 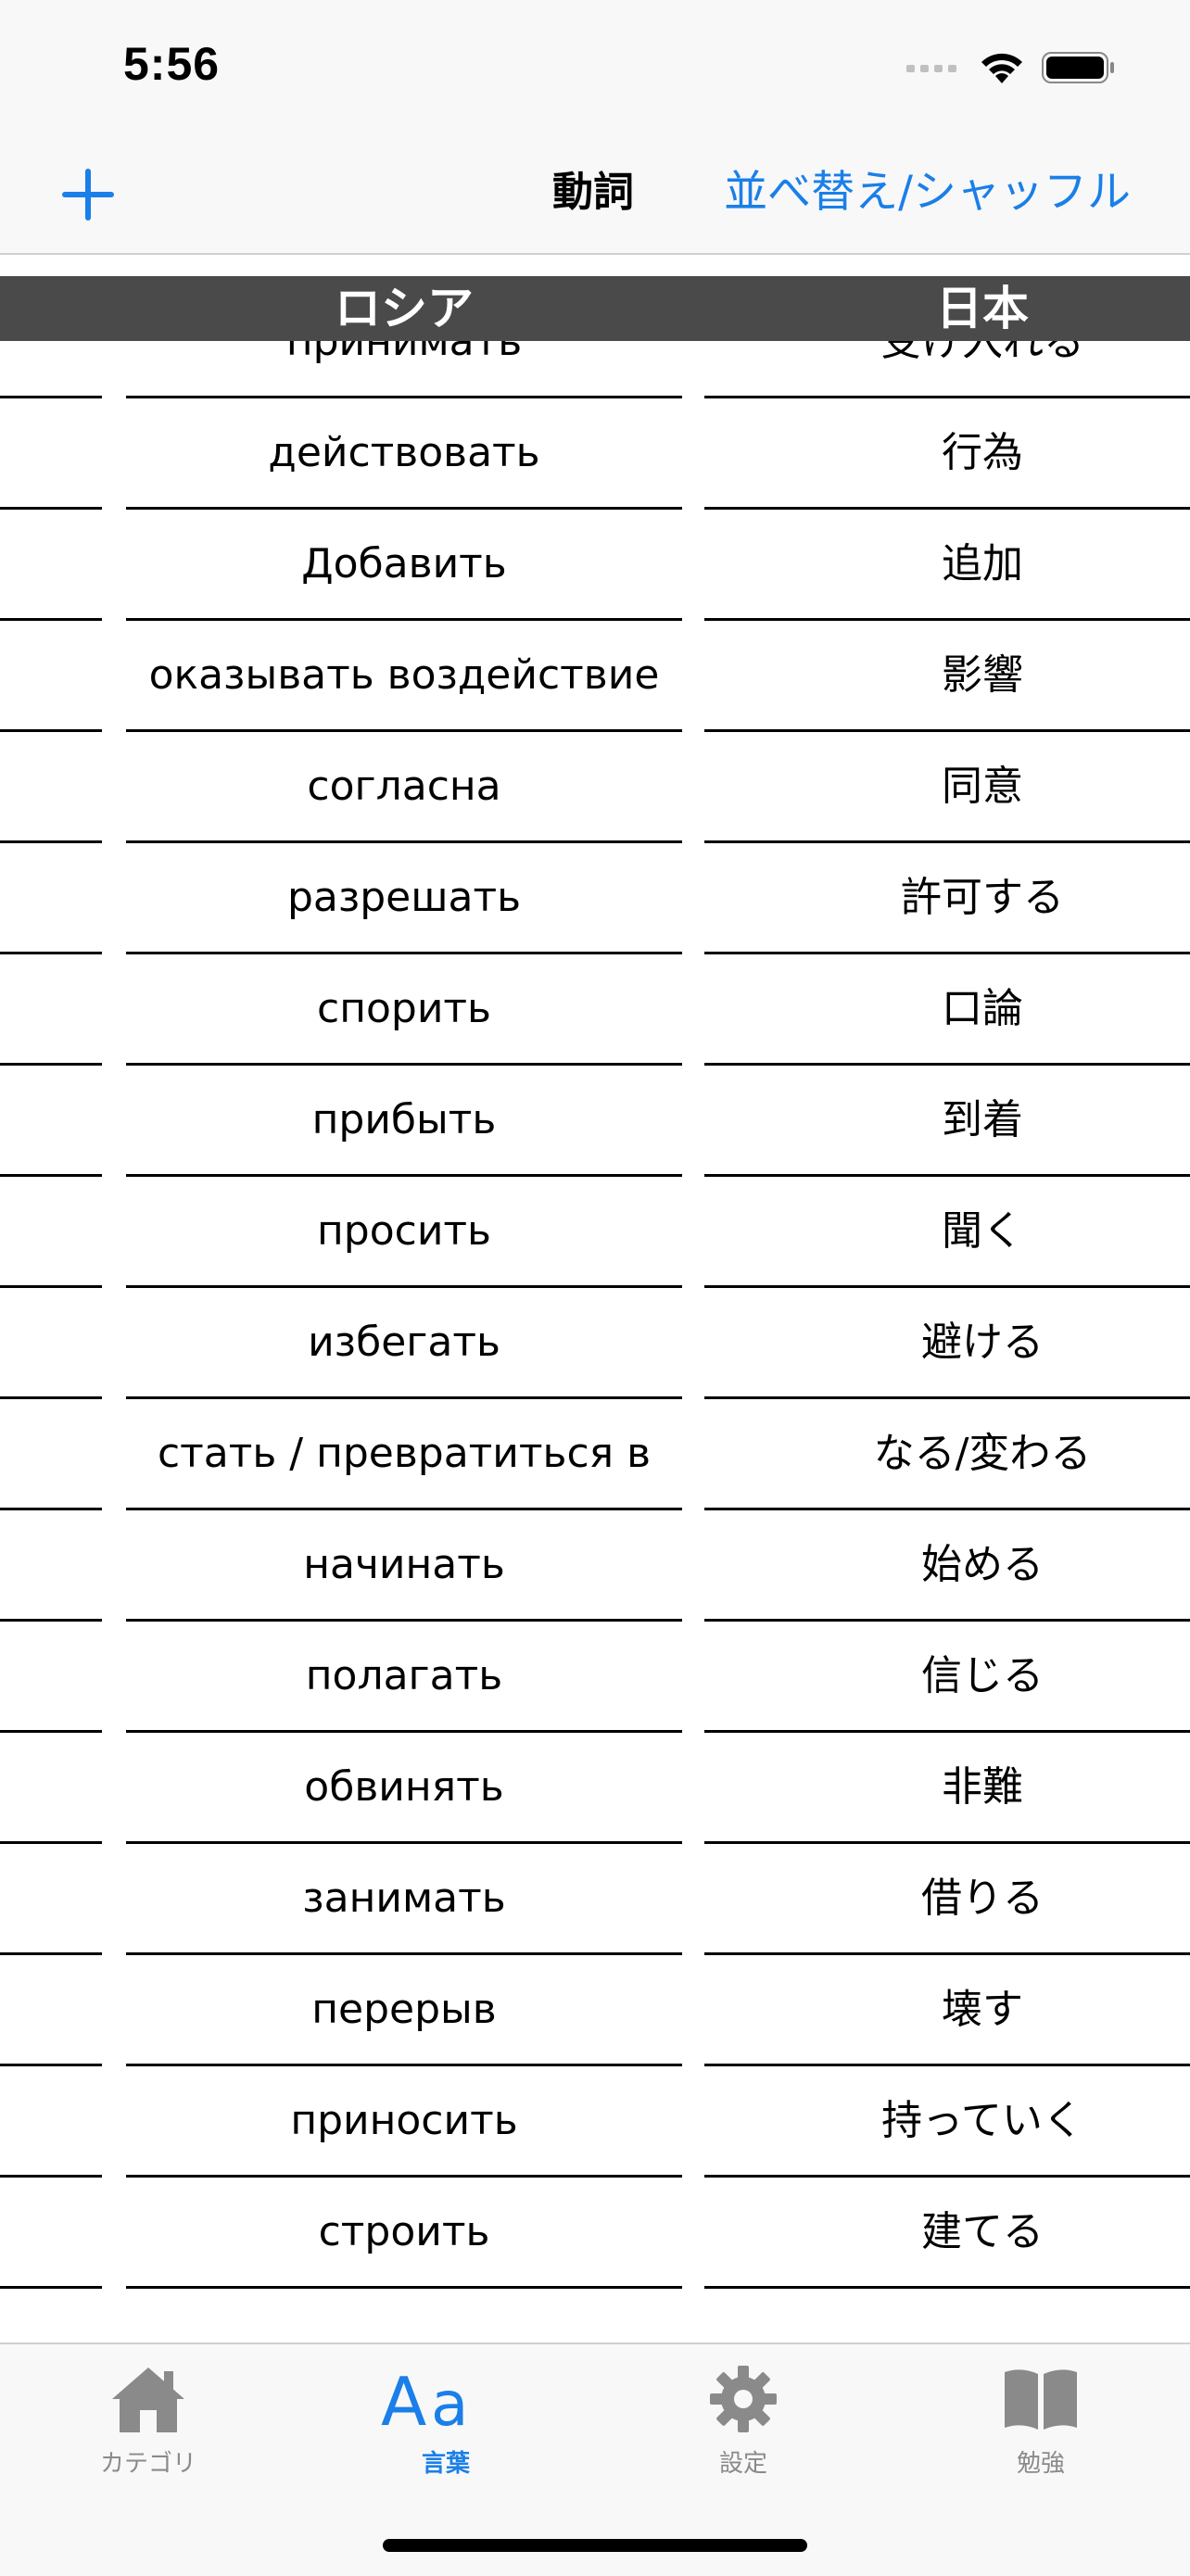 I want to click on navigation-bar: 動詞 並べ替え/シャッフル, so click(x=595, y=194).